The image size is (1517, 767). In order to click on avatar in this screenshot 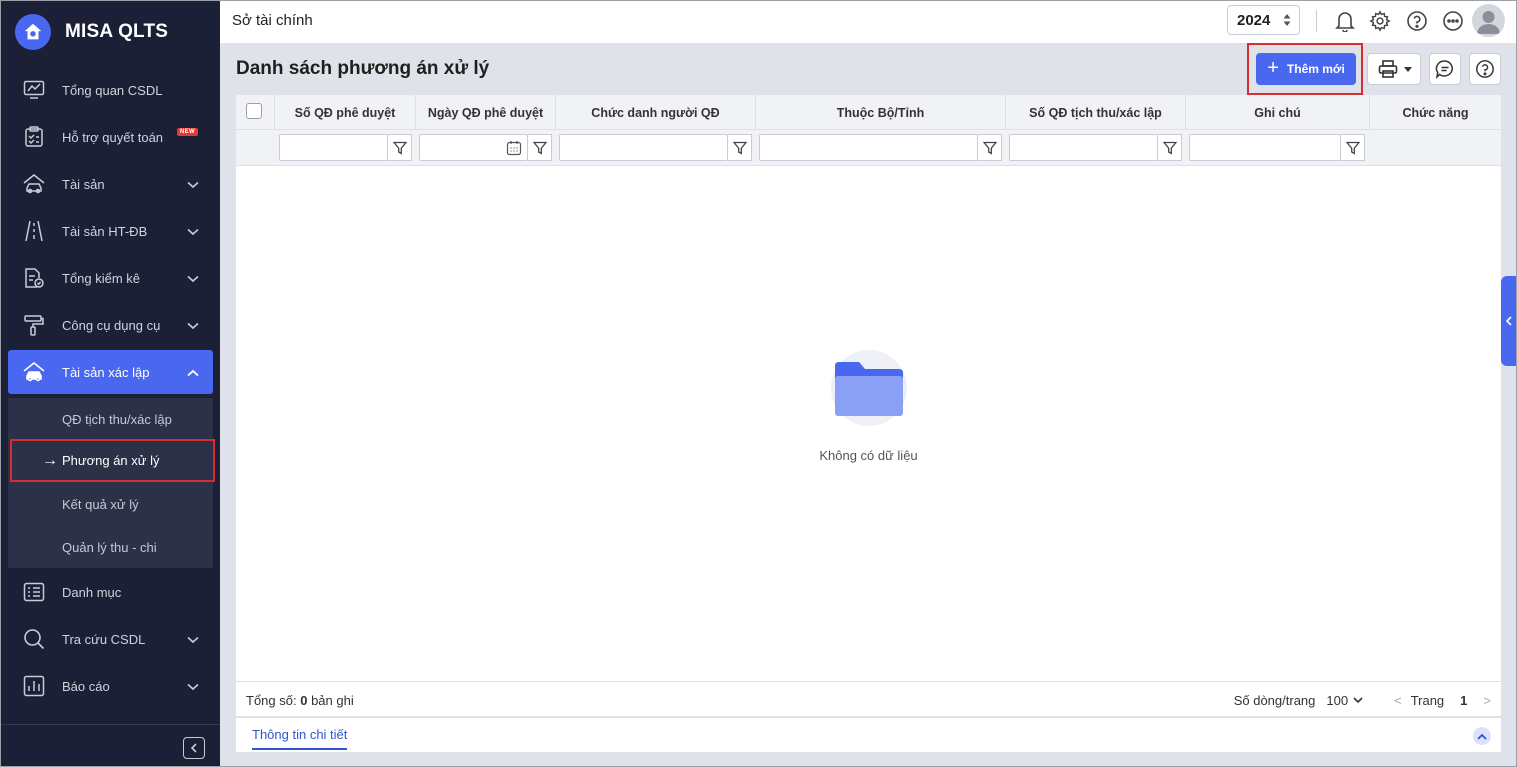, I will do `click(1488, 20)`.